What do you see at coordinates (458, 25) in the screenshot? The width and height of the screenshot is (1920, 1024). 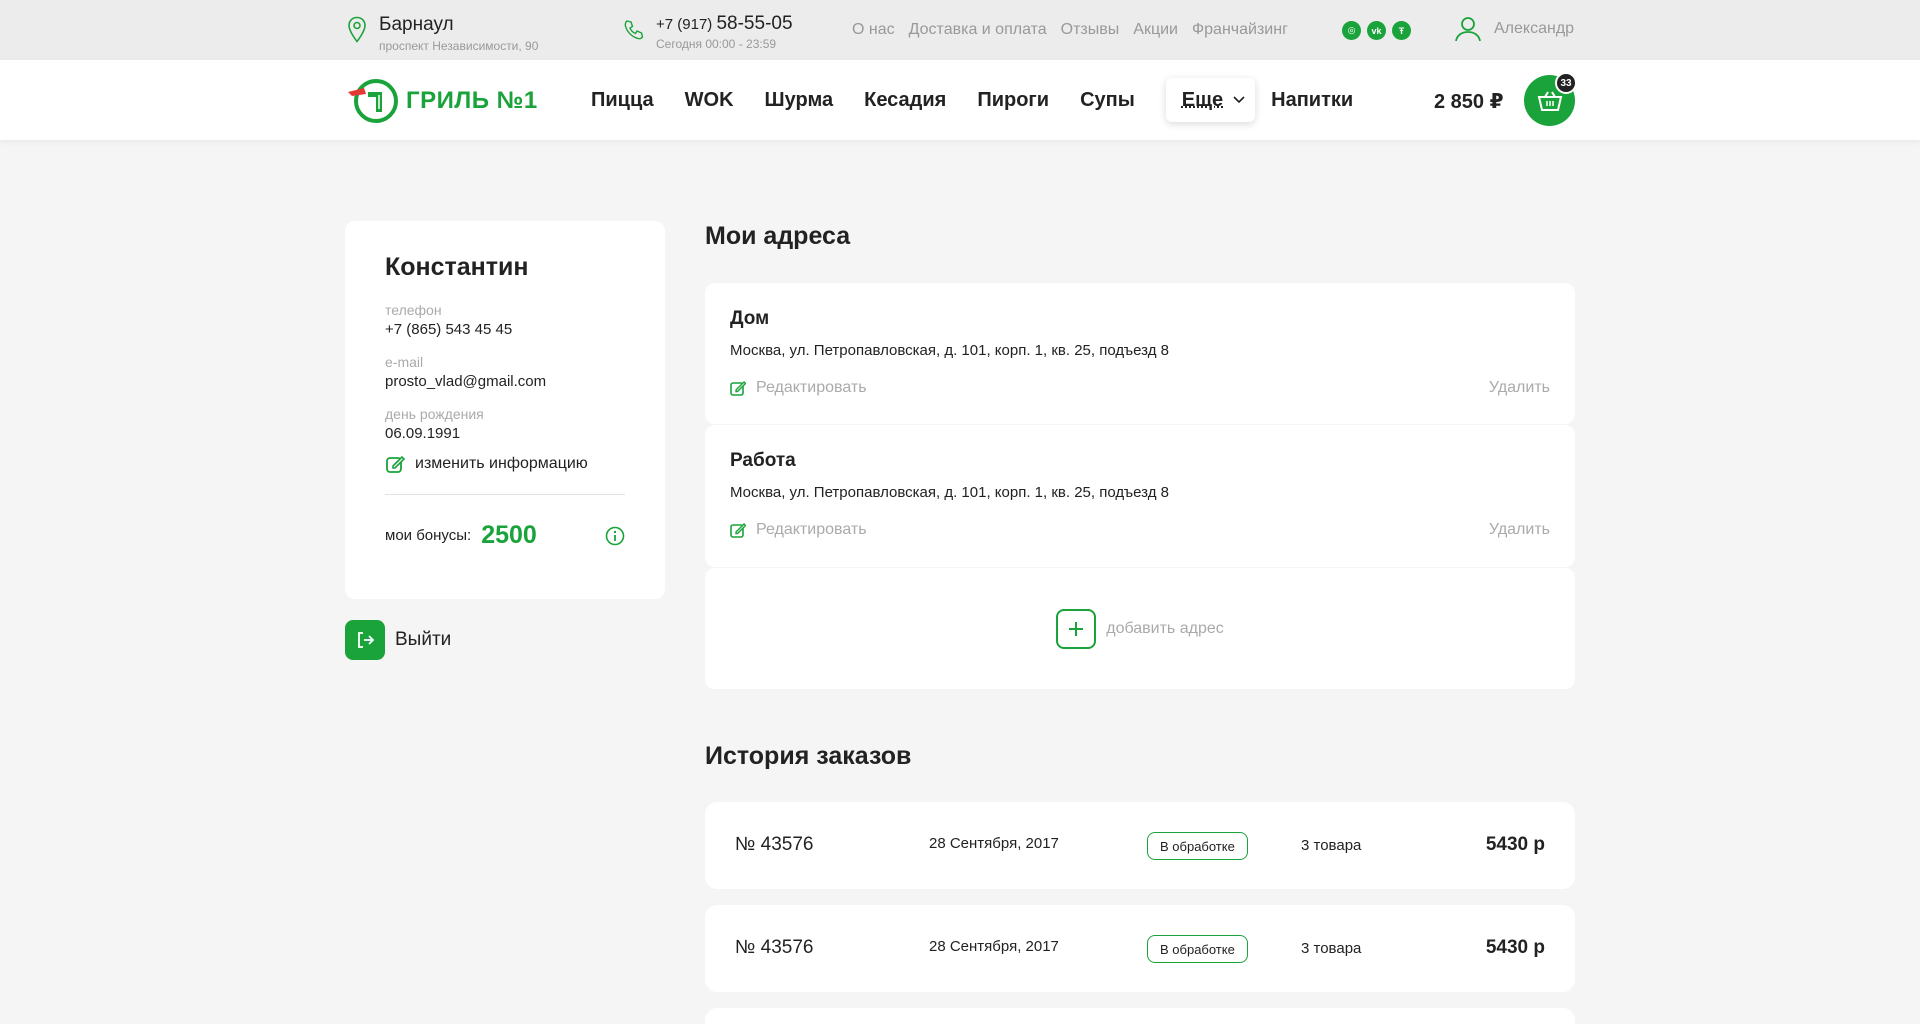 I see `city-name: Барнаул` at bounding box center [458, 25].